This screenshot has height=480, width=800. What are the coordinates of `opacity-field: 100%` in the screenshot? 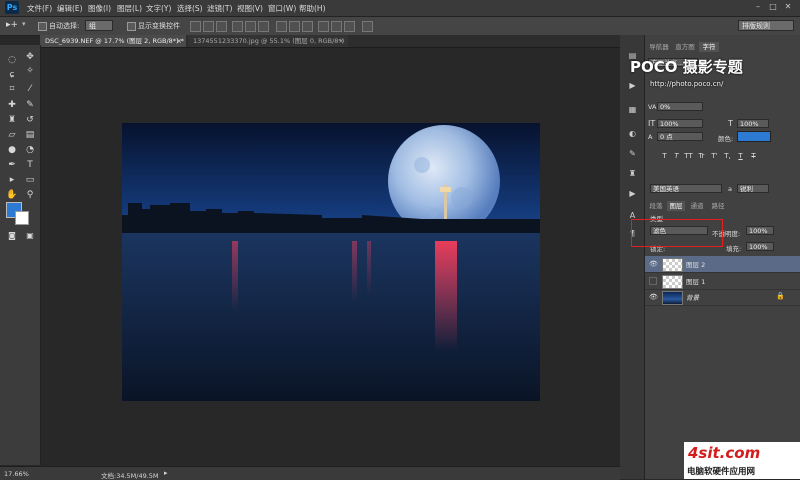 It's located at (760, 230).